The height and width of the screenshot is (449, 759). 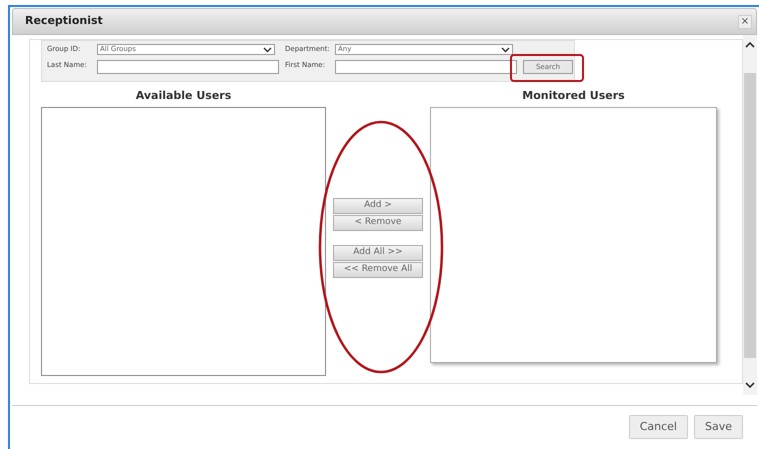 What do you see at coordinates (378, 253) in the screenshot?
I see `transfer-button: Add All >>` at bounding box center [378, 253].